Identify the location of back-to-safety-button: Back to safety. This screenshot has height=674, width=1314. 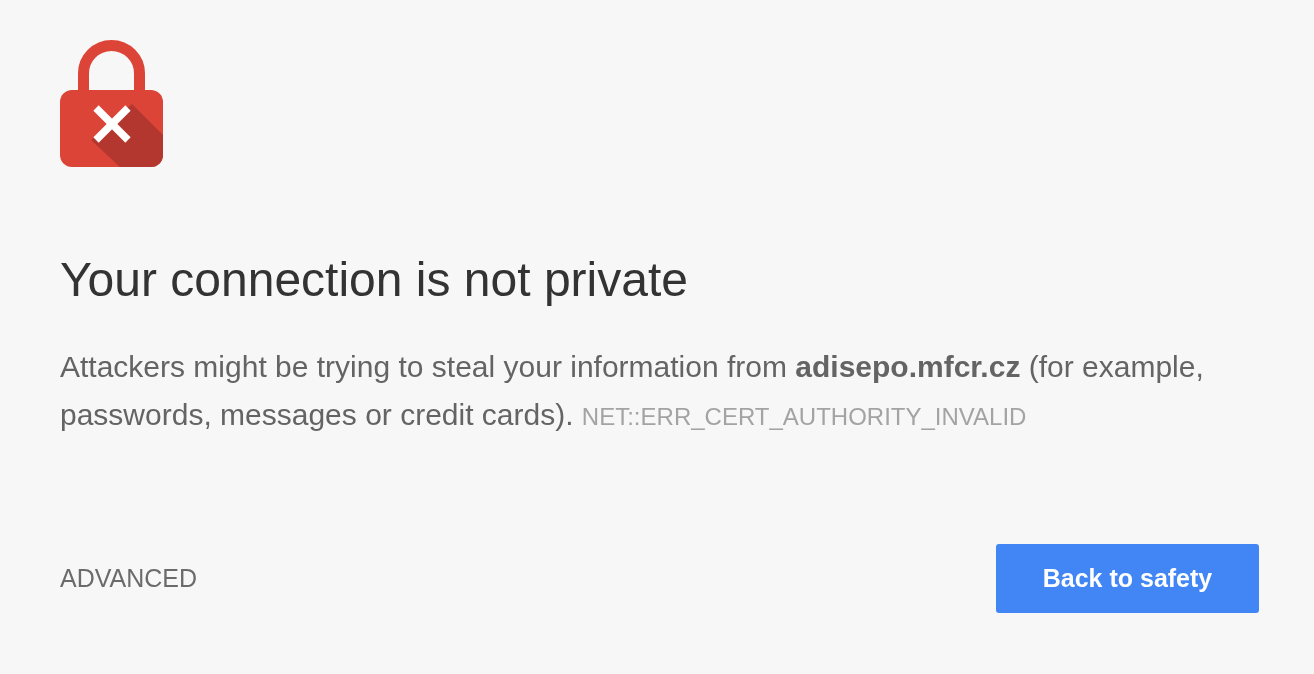
(1127, 578).